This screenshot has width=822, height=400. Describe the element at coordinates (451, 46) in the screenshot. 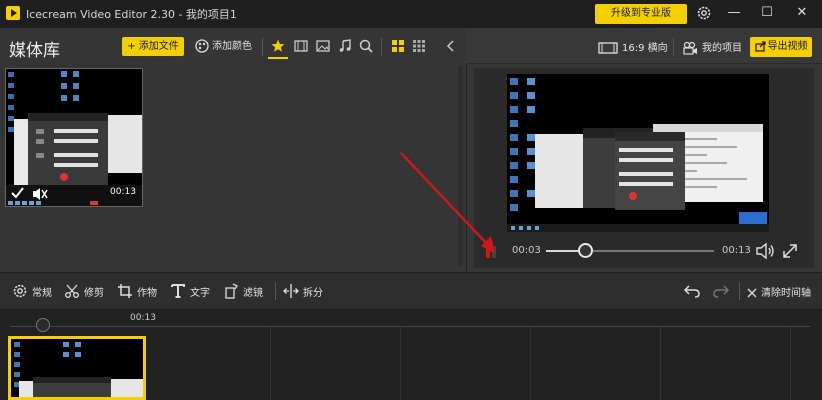

I see `collapse-panel-chevron-left-icon` at that location.